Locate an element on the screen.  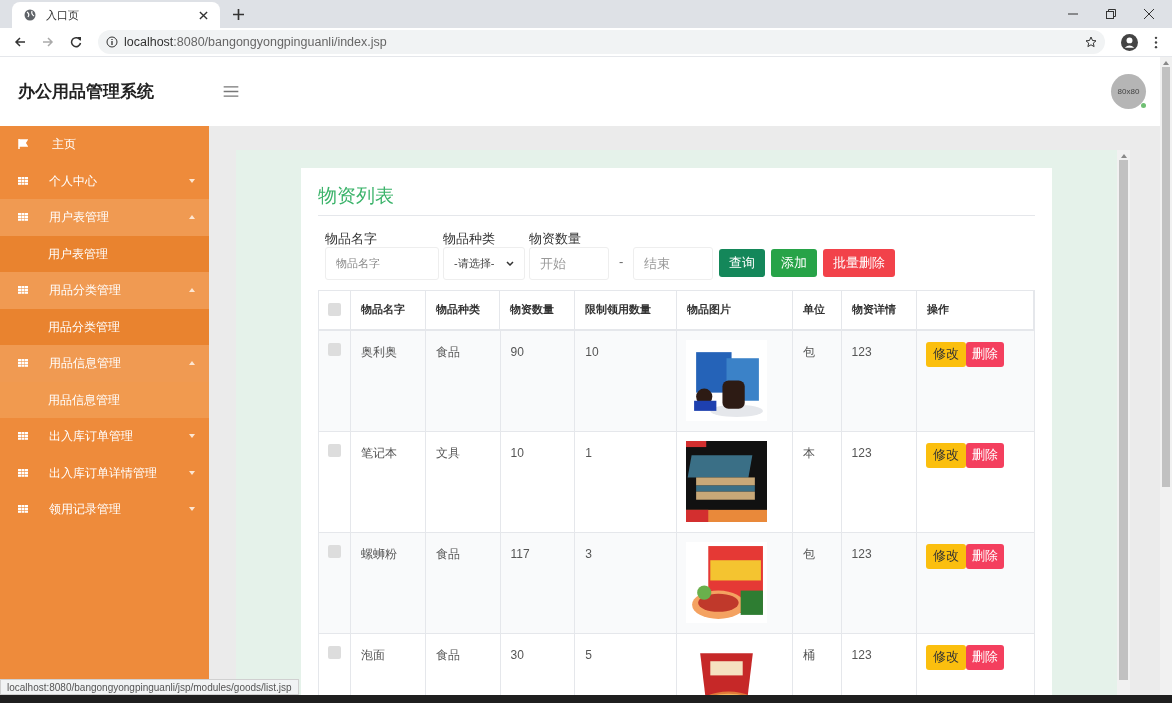
table-cell: 螺蛳粉 is located at coordinates (378, 553).